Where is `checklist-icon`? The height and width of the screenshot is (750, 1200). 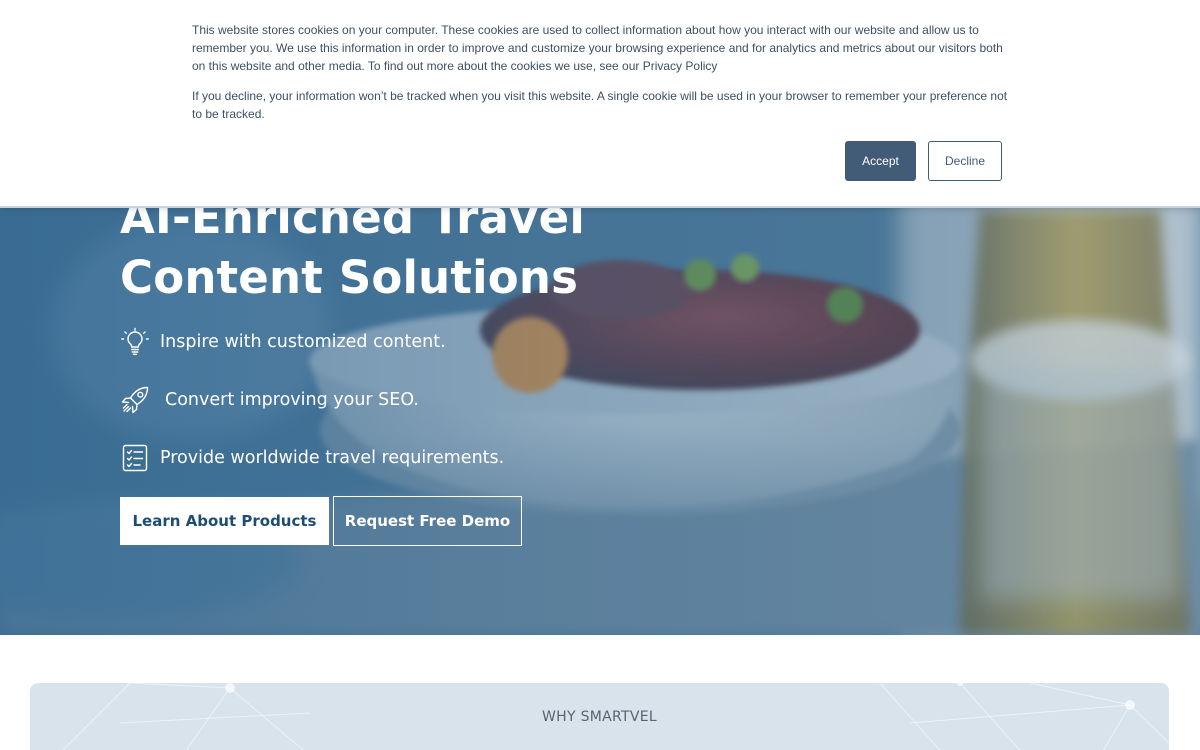 checklist-icon is located at coordinates (135, 458).